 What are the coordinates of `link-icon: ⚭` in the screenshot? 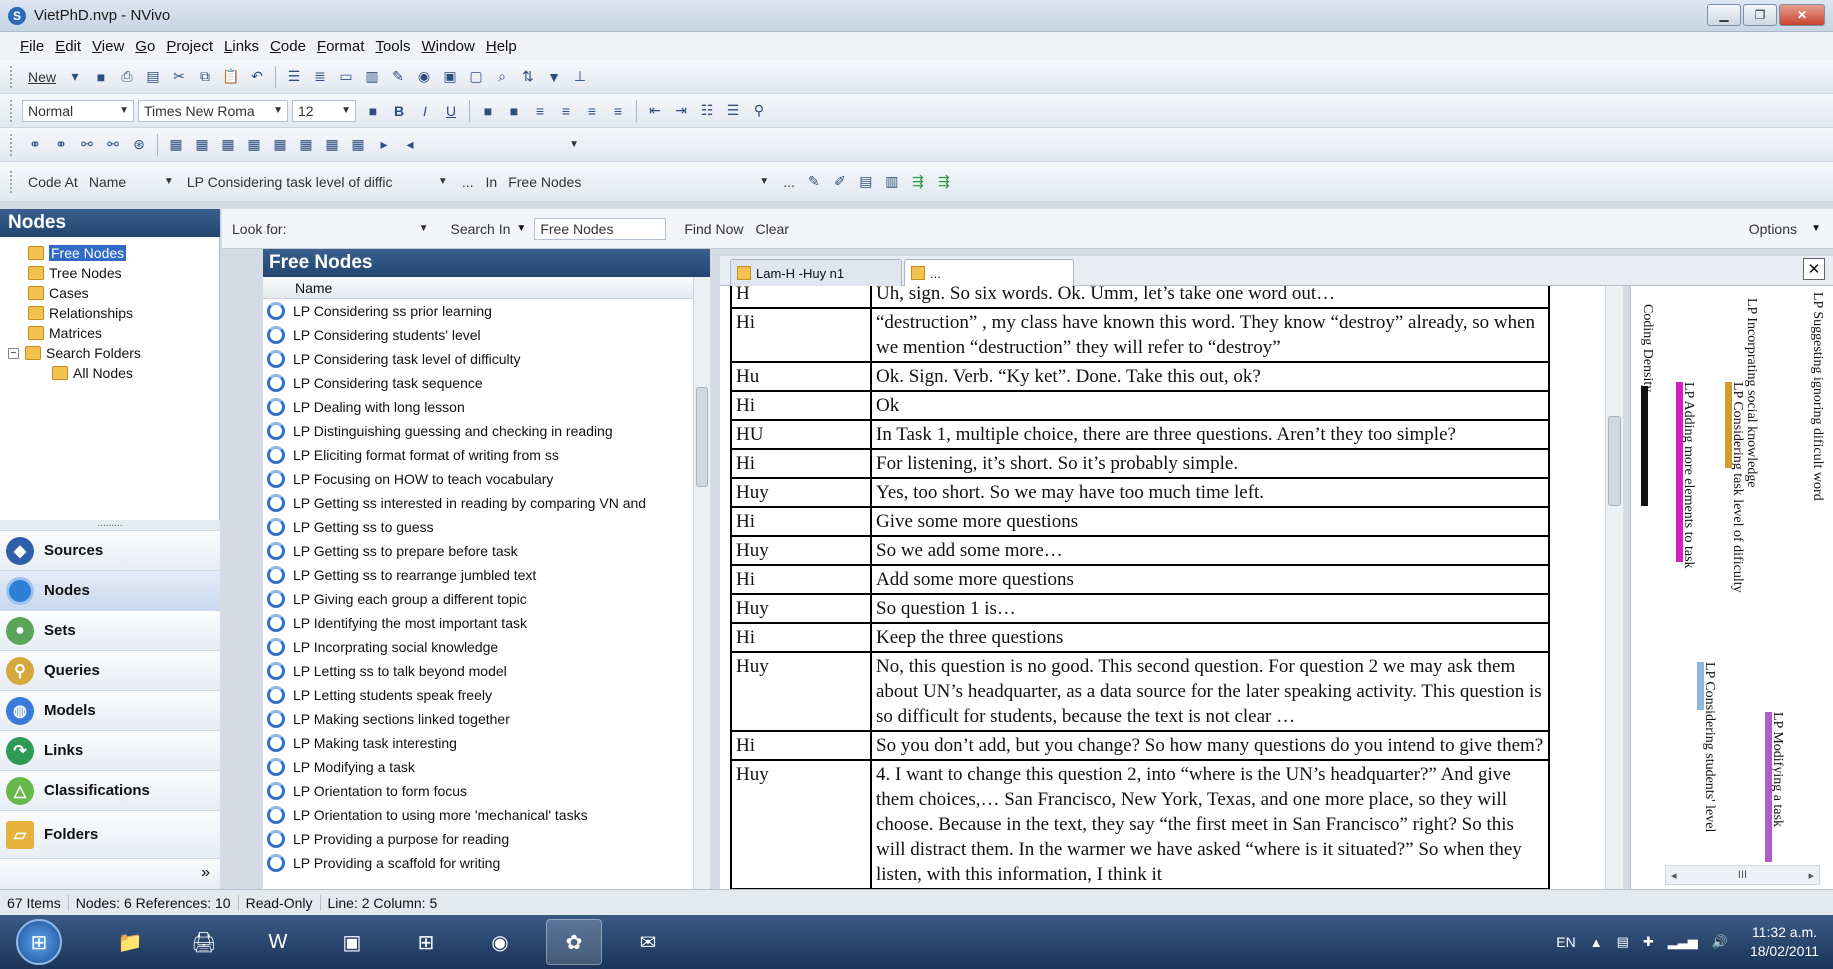 It's located at (35, 145).